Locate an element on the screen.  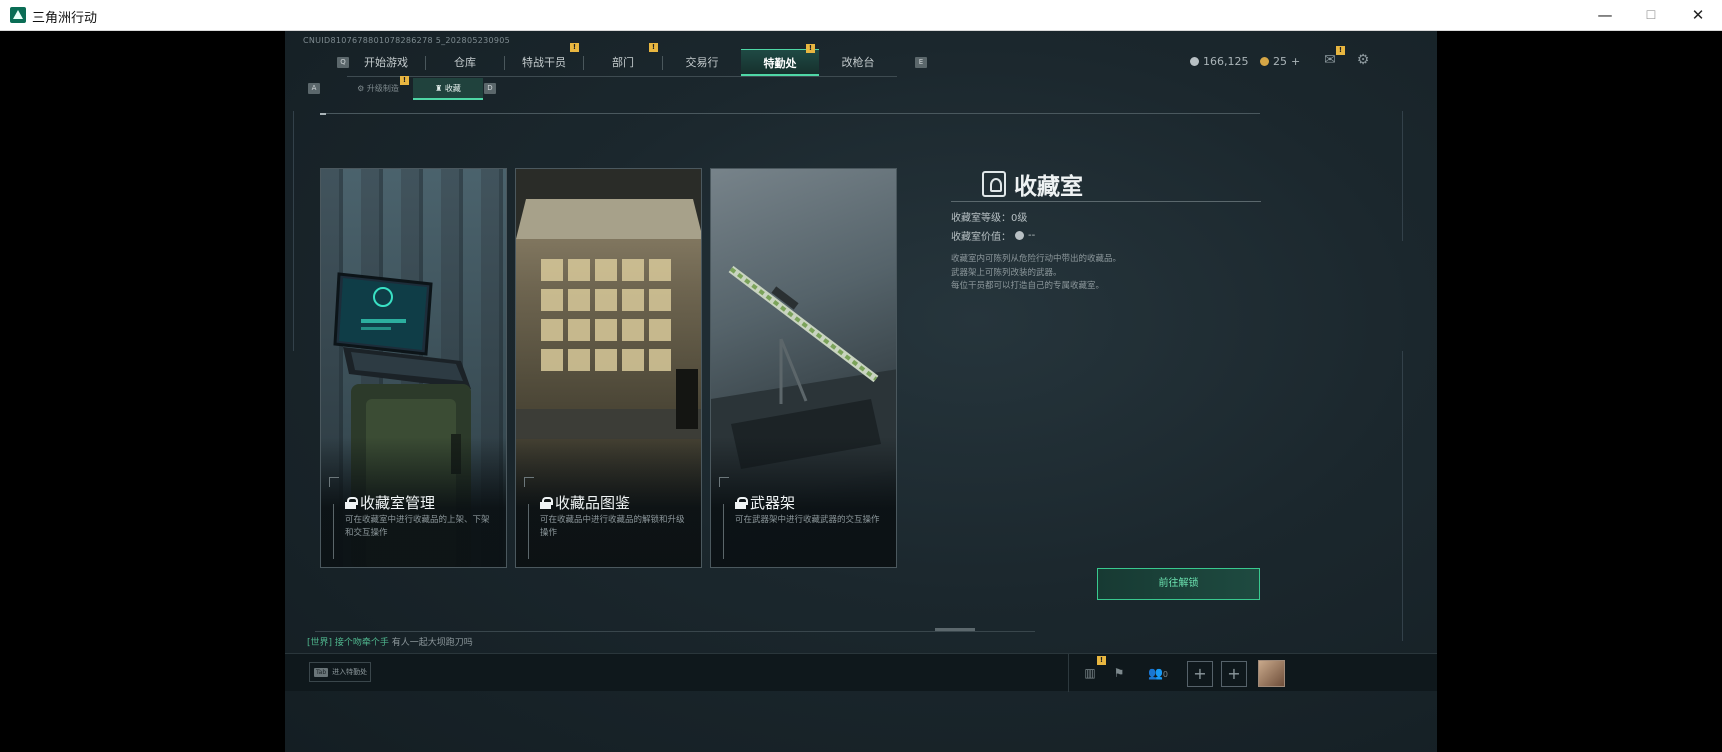
gold-currency: 25 + is located at coordinates (1280, 61).